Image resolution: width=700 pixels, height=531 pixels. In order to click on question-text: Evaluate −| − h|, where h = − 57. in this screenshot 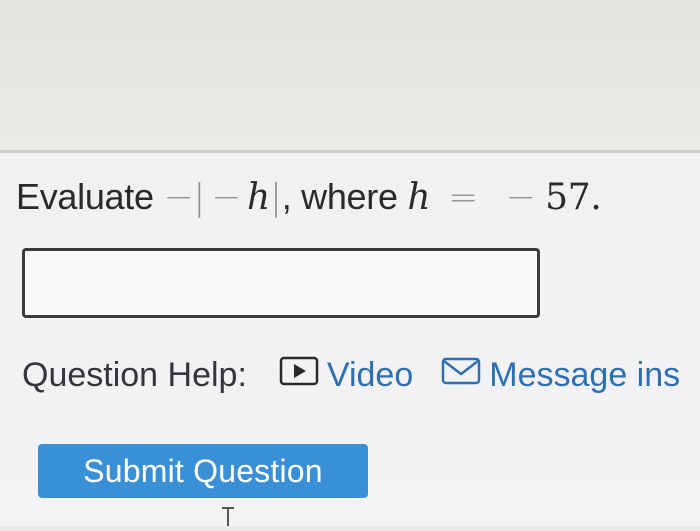, I will do `click(309, 197)`.